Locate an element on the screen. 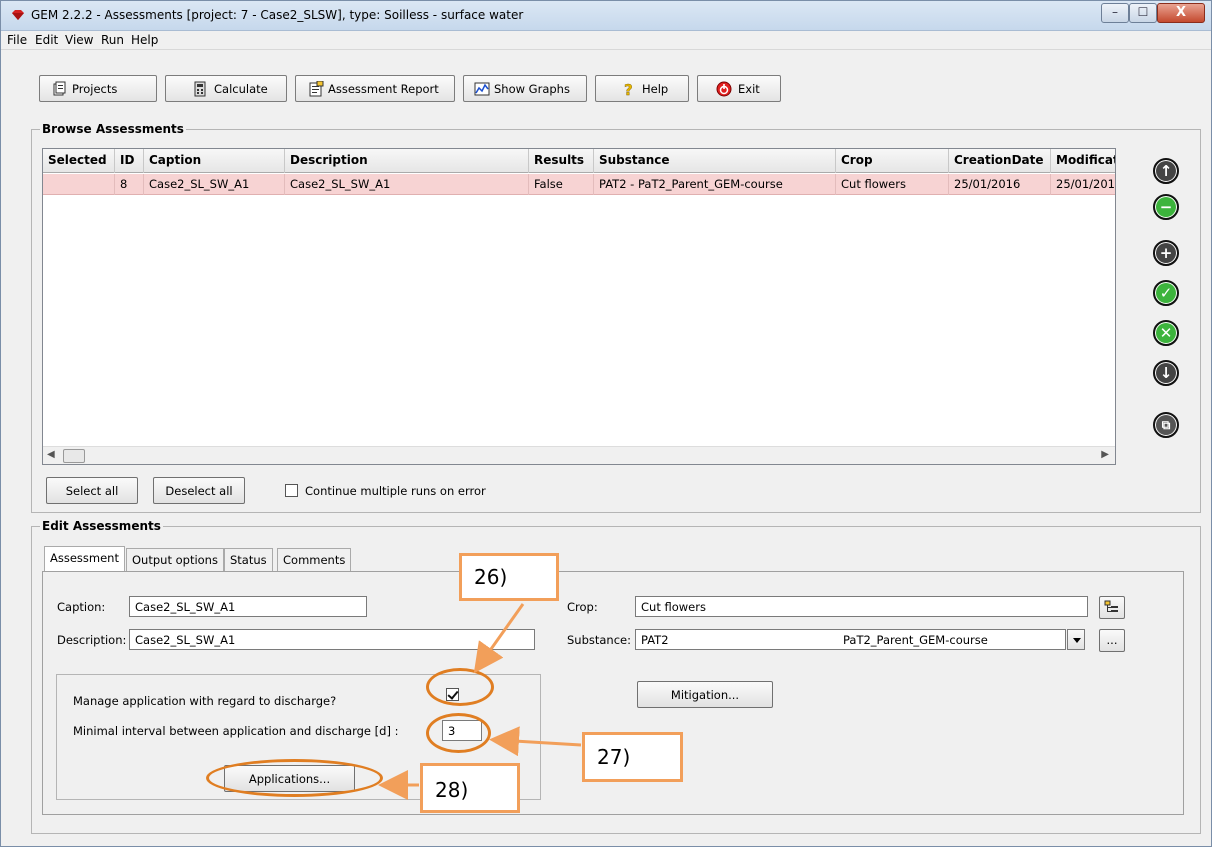 Image resolution: width=1212 pixels, height=848 pixels. graph-icon is located at coordinates (482, 89).